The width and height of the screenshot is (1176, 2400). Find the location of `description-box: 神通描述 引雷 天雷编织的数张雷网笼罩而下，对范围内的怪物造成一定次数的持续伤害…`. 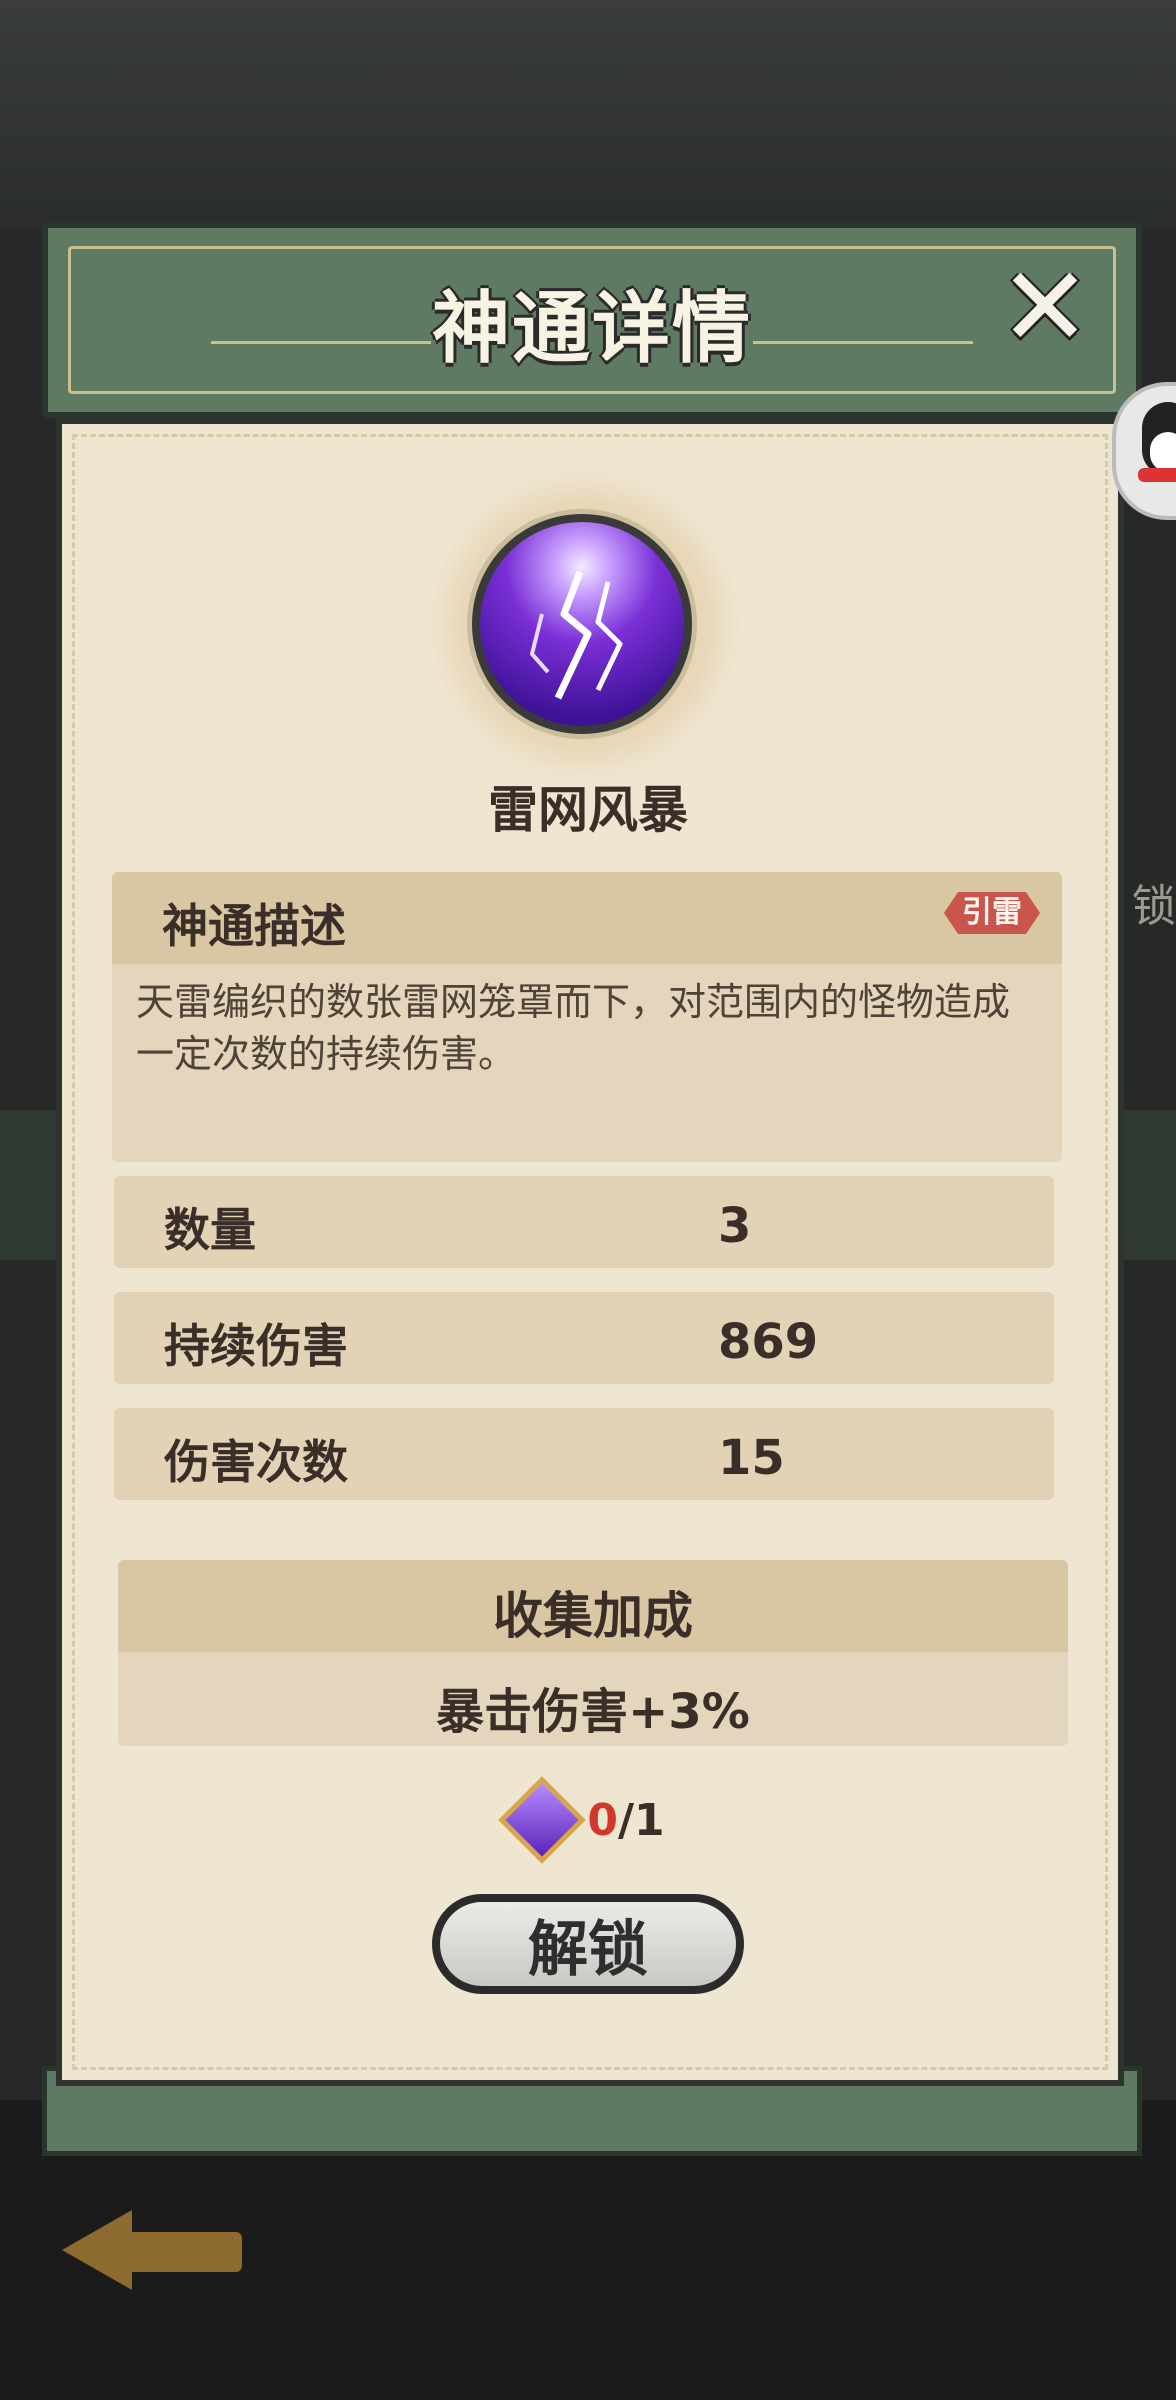

description-box: 神通描述 引雷 天雷编织的数张雷网笼罩而下，对范围内的怪物造成一定次数的持续伤害… is located at coordinates (587, 1017).